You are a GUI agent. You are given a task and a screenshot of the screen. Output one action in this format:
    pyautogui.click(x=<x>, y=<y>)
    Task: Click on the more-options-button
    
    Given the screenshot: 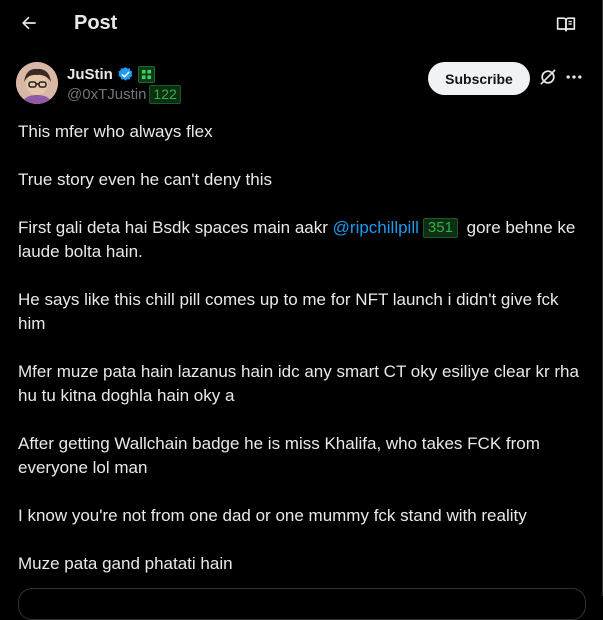 What is the action you would take?
    pyautogui.click(x=574, y=79)
    